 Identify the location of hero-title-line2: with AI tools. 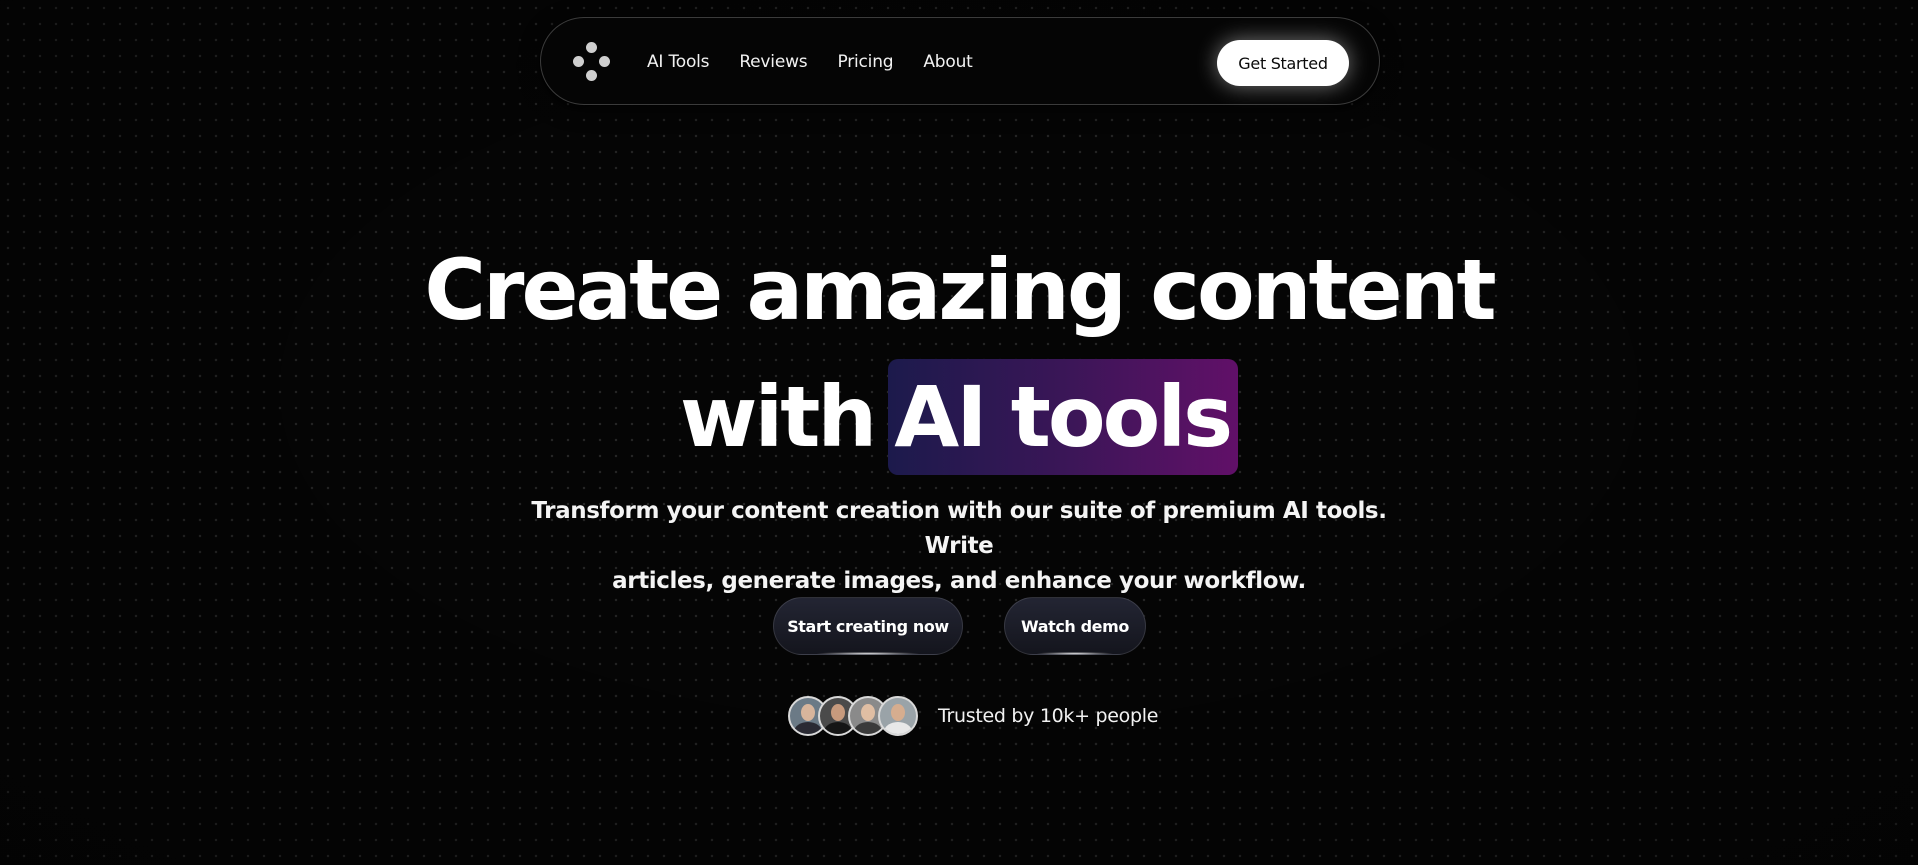
(959, 417).